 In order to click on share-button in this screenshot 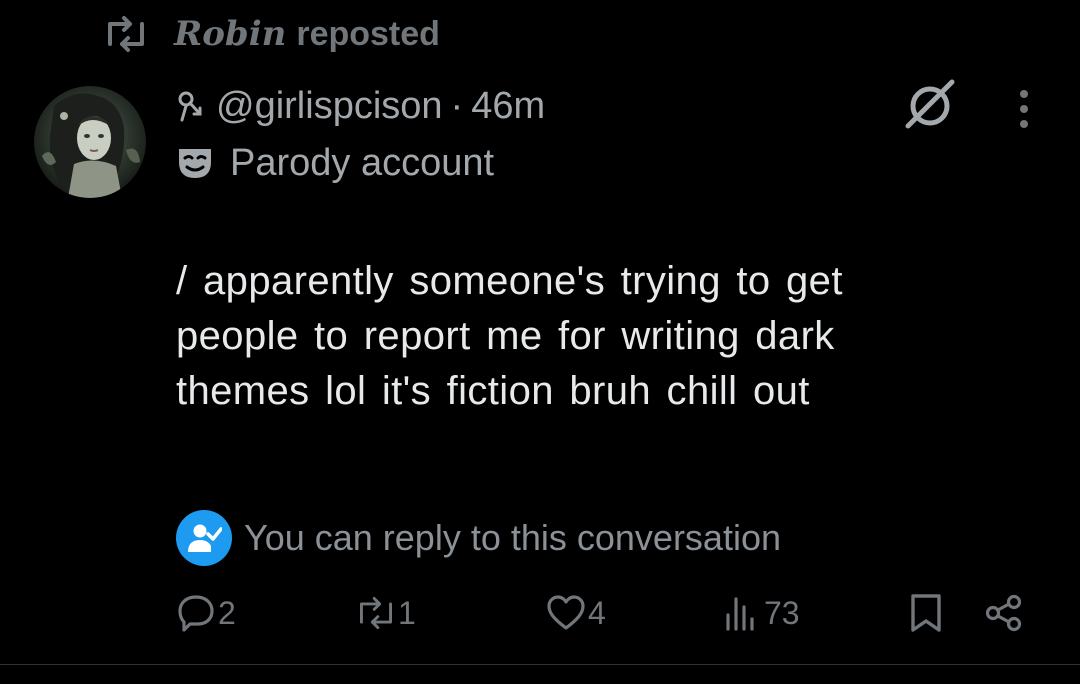, I will do `click(1004, 613)`.